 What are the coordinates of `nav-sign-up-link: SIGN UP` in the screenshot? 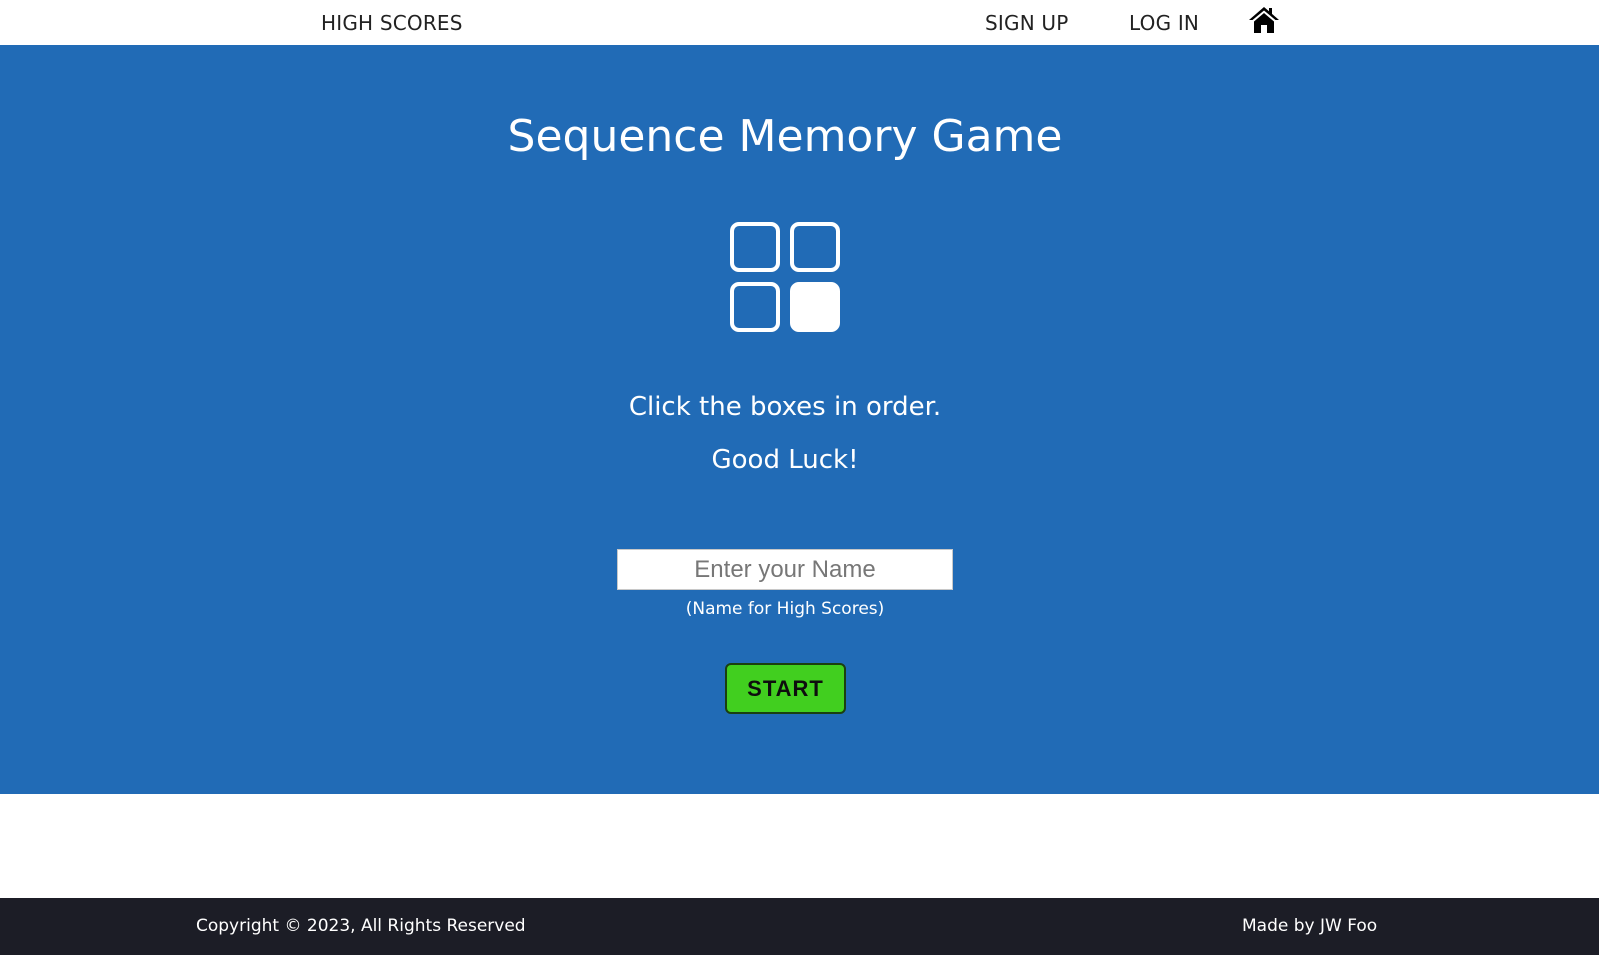 It's located at (1027, 23).